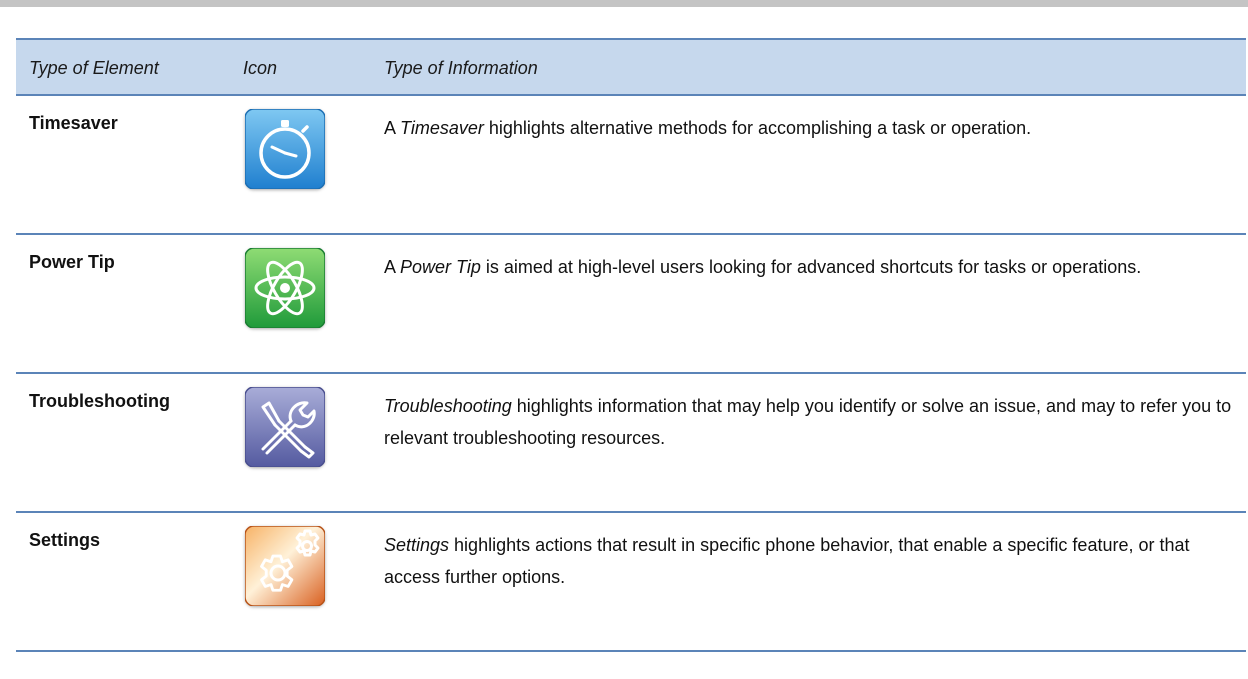 The image size is (1248, 679). I want to click on element-name: Power Tip, so click(72, 262).